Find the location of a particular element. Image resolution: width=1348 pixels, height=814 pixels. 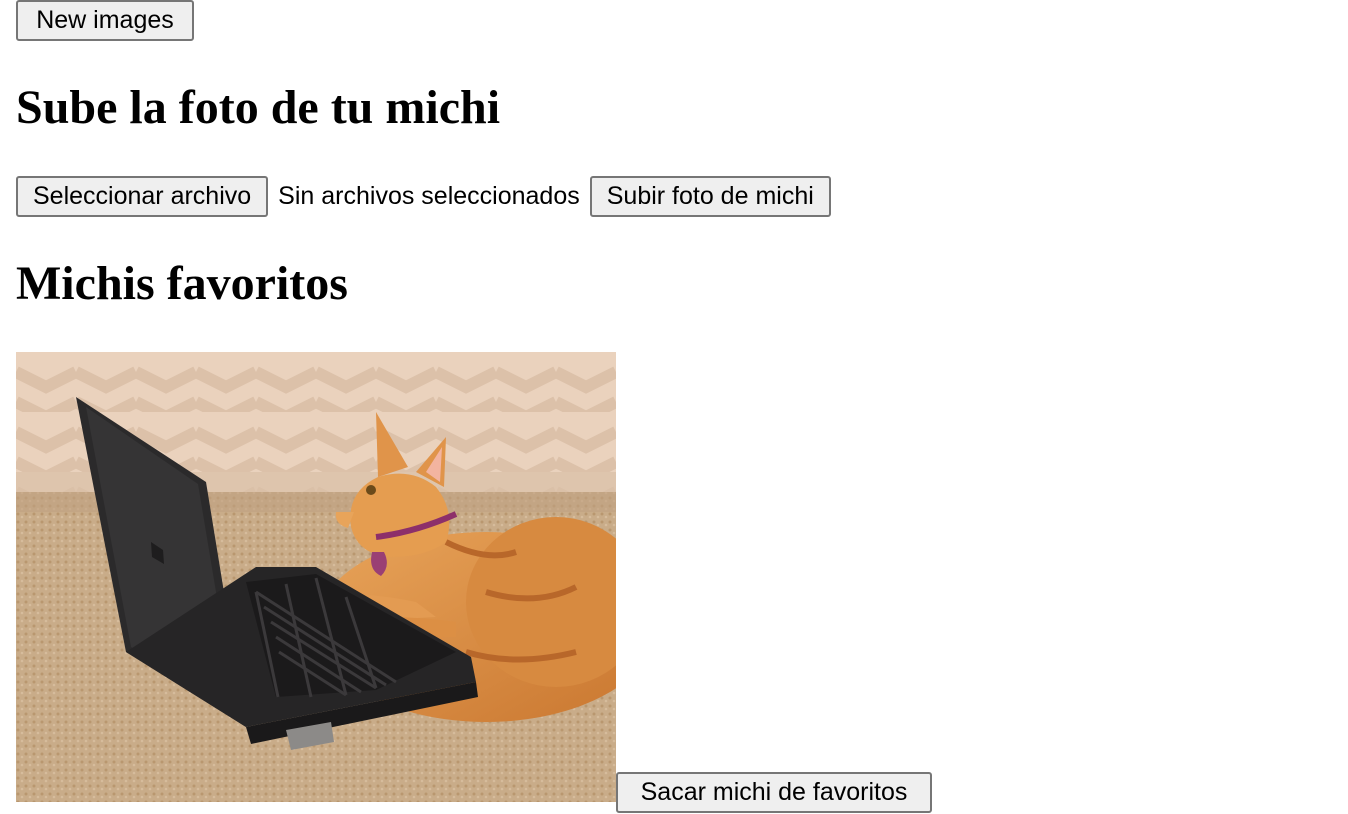

favorites-section-title: Michis favoritos is located at coordinates (182, 283).